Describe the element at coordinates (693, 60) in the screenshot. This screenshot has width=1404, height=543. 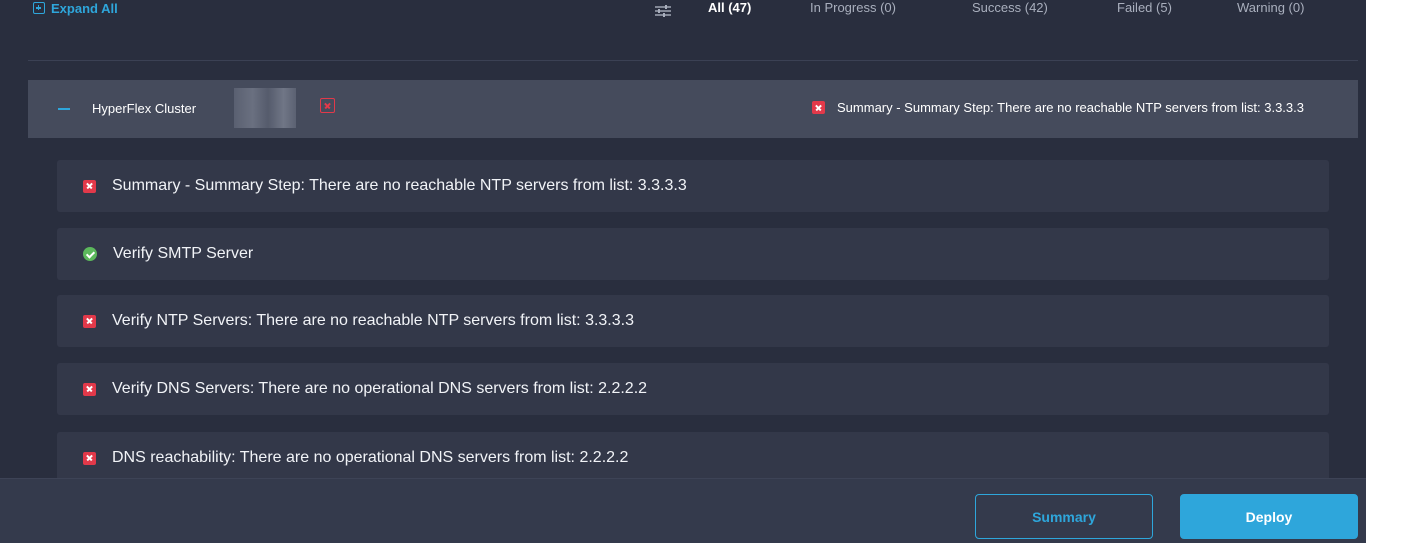
I see `divider` at that location.